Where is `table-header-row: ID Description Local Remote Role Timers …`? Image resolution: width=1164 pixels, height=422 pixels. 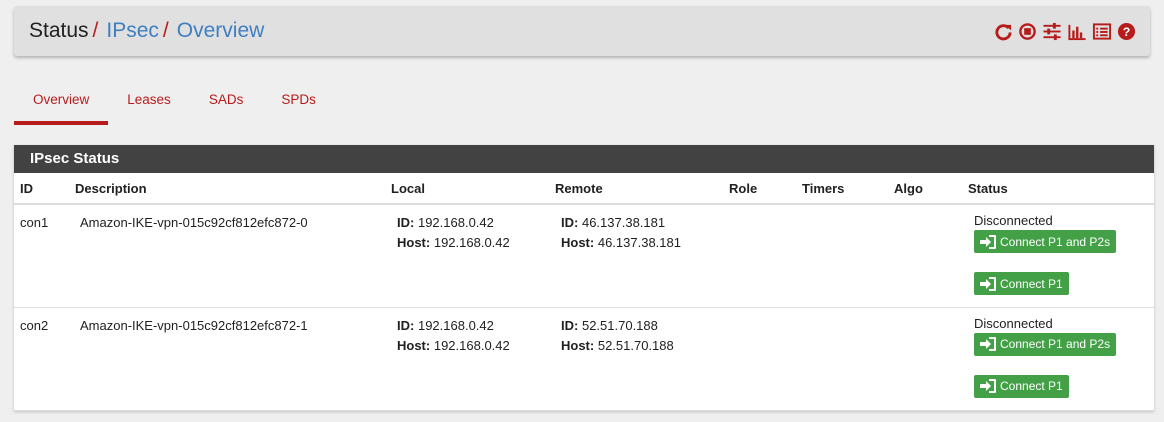
table-header-row: ID Description Local Remote Role Timers … is located at coordinates (584, 189).